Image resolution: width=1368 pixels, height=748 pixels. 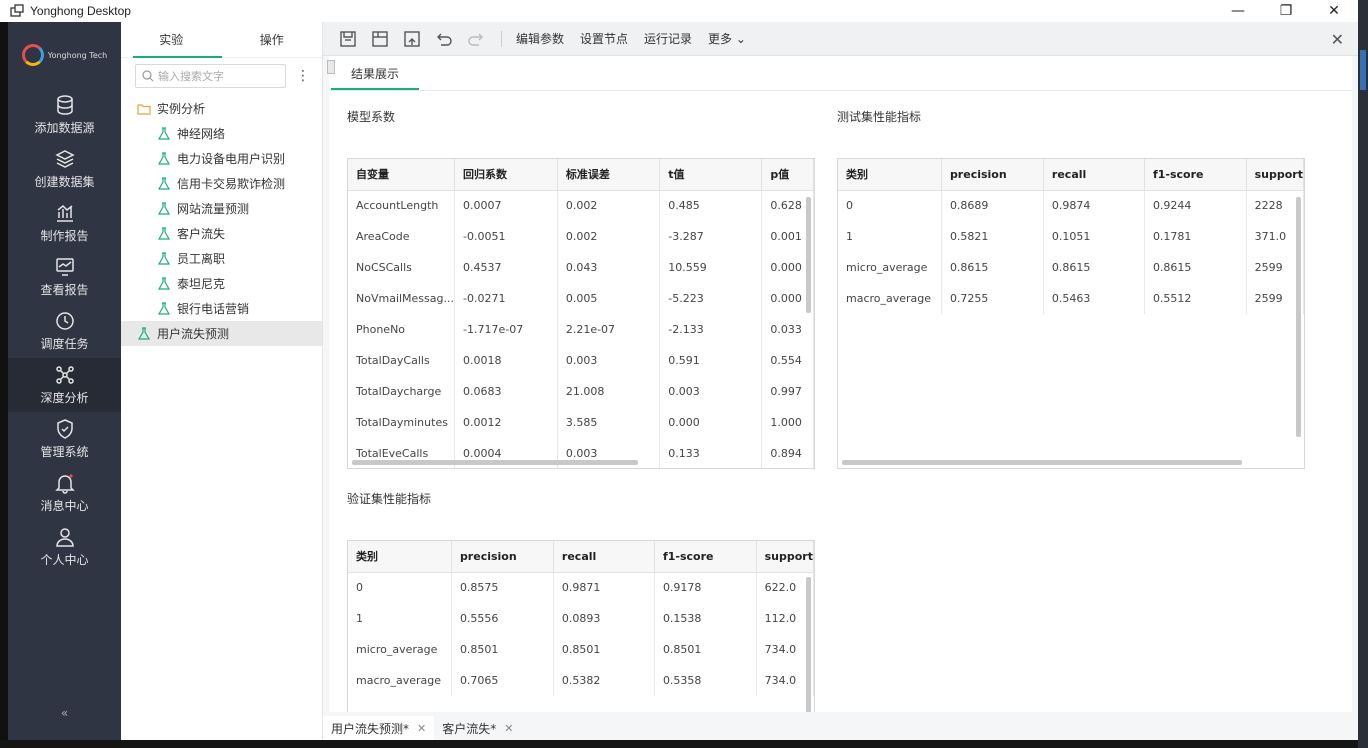 I want to click on run-log-button: 运行记录, so click(x=668, y=38).